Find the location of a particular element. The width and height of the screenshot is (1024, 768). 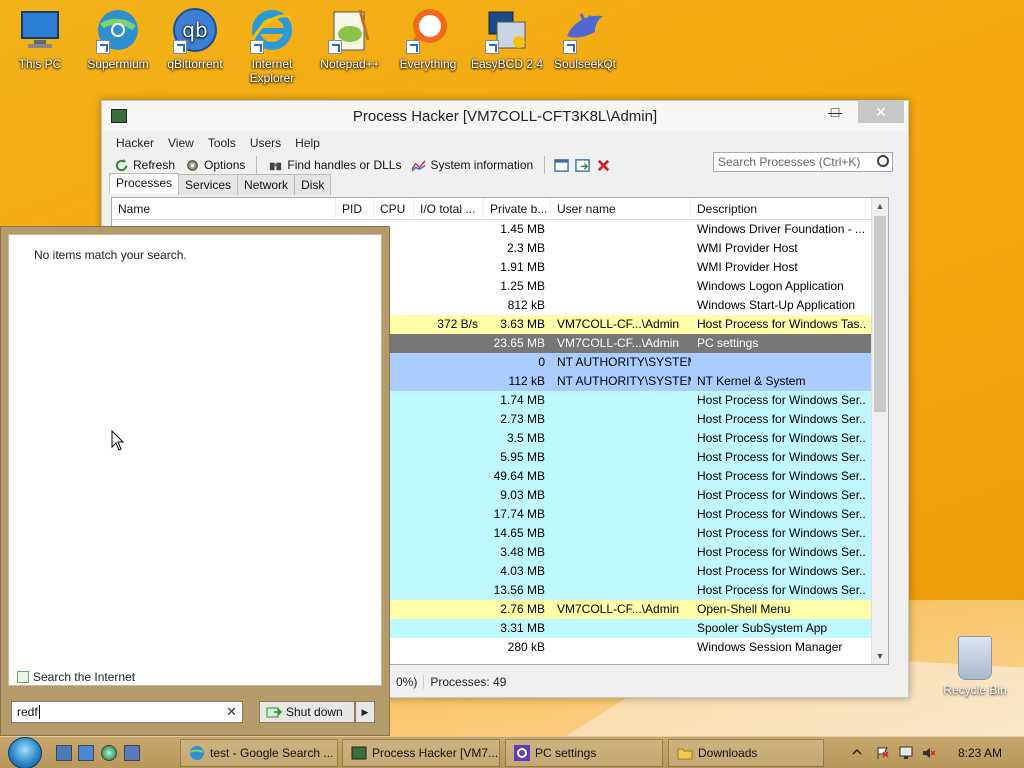

search-icon is located at coordinates (883, 161).